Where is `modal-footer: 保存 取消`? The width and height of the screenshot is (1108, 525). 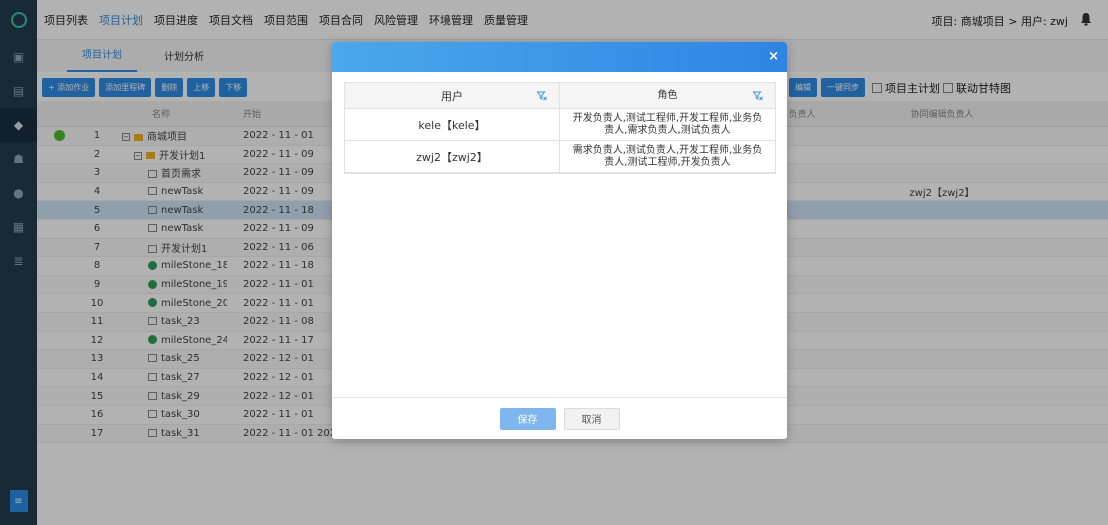 modal-footer: 保存 取消 is located at coordinates (559, 418).